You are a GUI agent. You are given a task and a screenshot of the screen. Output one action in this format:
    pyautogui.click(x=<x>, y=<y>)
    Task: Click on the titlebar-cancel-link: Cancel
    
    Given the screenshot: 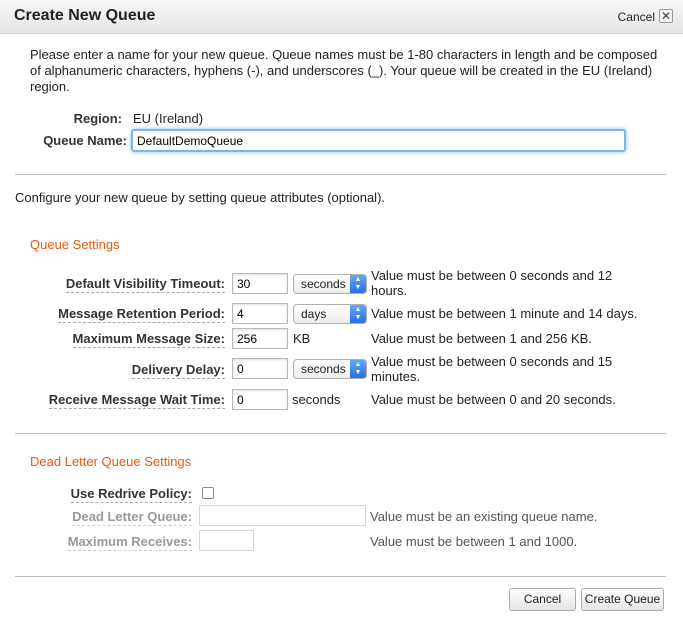 What is the action you would take?
    pyautogui.click(x=636, y=17)
    